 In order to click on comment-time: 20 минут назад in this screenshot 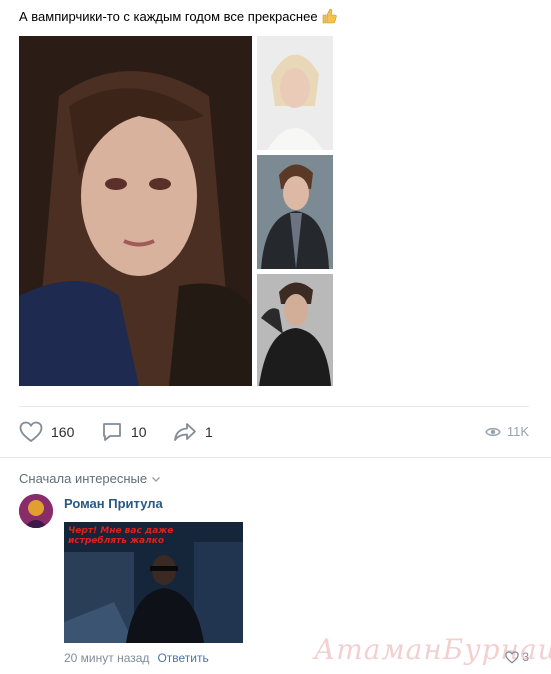, I will do `click(106, 658)`.